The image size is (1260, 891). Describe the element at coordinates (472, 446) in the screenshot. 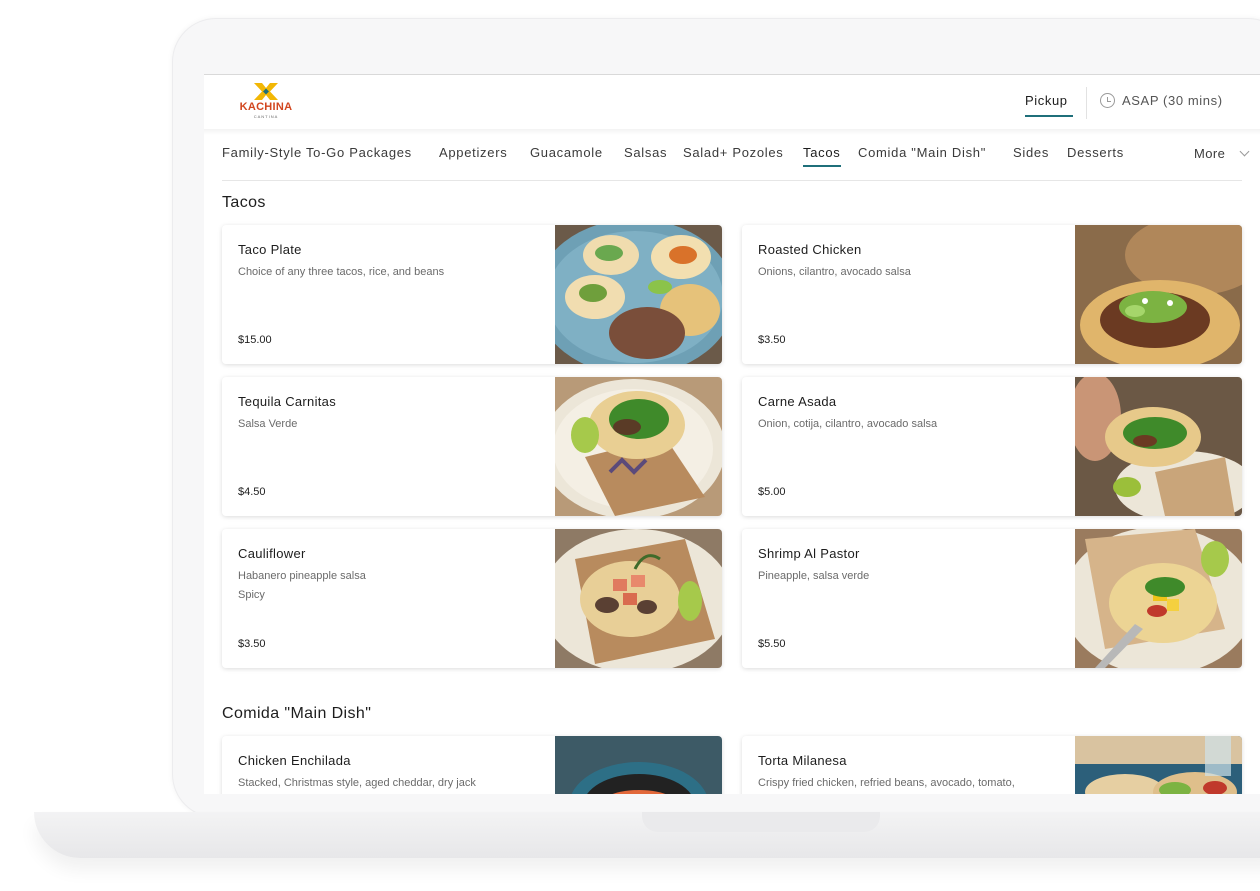

I see `menu-item-card: Tequila Carnitas Salsa Verde $4.50` at that location.